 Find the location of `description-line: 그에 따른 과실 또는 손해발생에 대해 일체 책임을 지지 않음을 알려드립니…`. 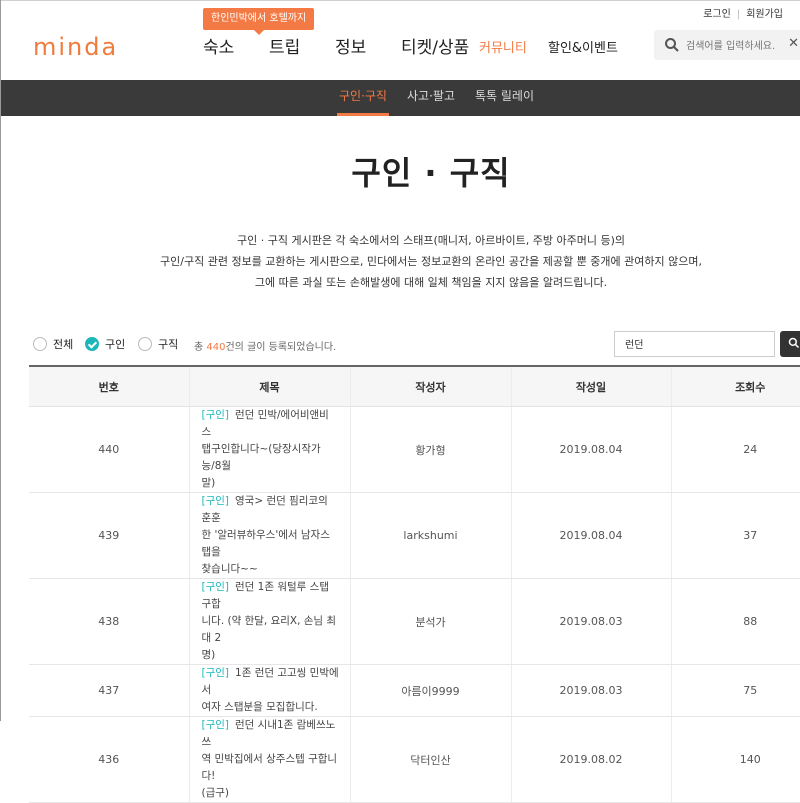

description-line: 그에 따른 과실 또는 손해발생에 대해 일체 책임을 지지 않음을 알려드립니… is located at coordinates (431, 282).